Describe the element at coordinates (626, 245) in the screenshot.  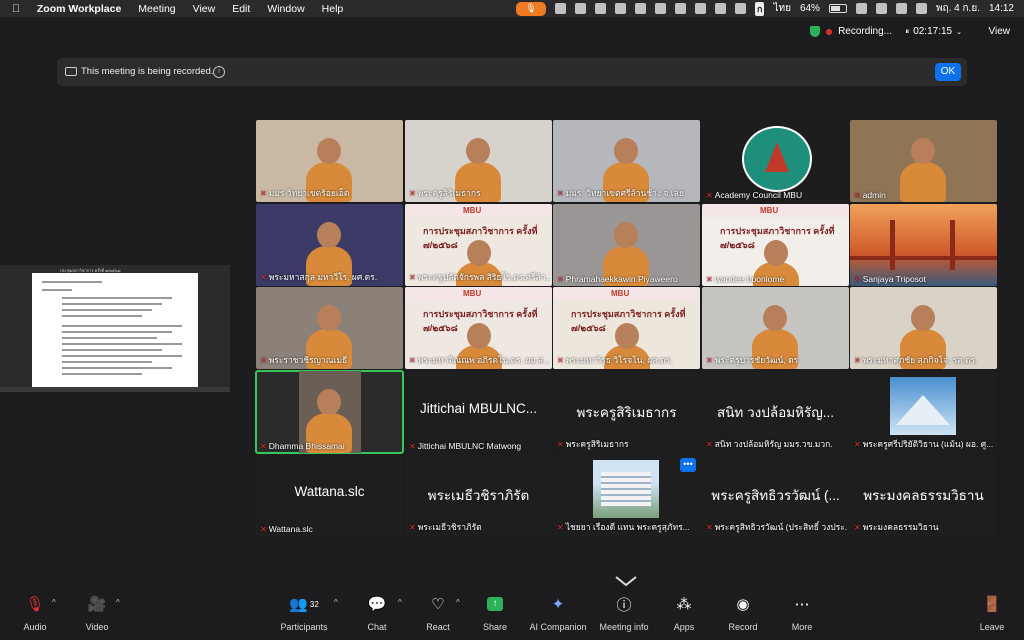
I see `participant-tile: ✕ Phramahaekkawin Piyaweero` at that location.